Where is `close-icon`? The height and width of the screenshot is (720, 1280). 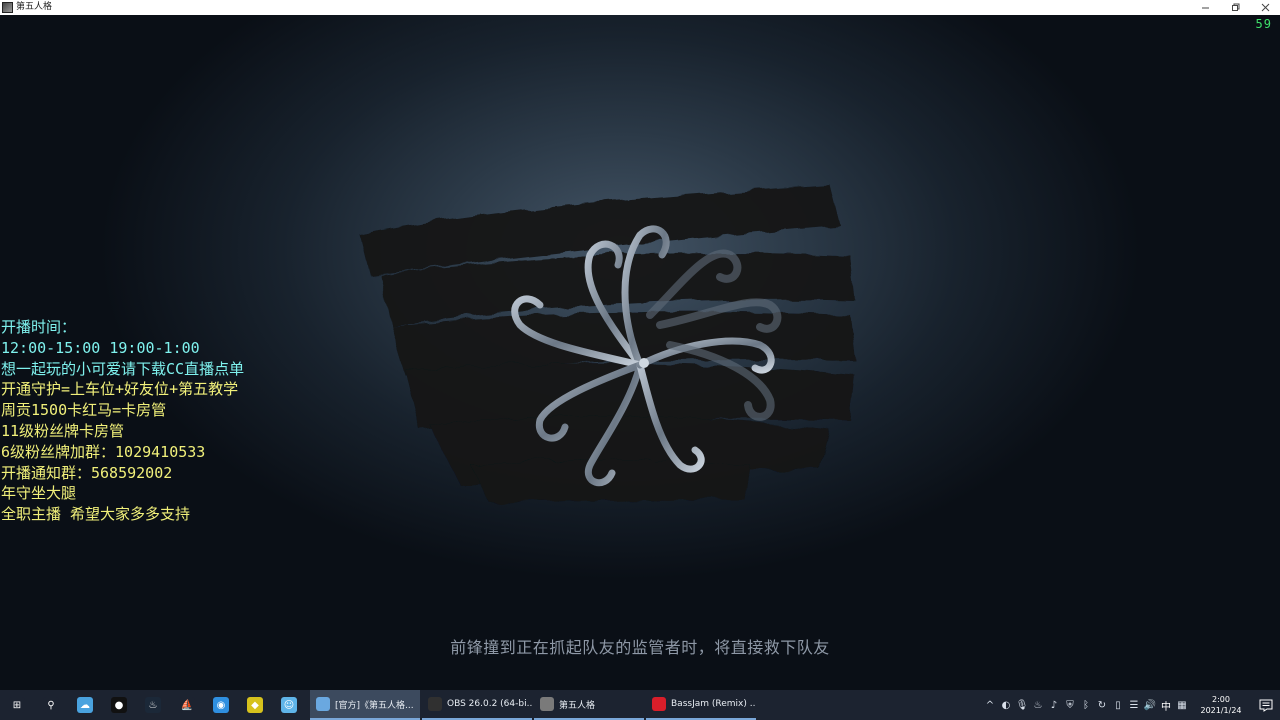 close-icon is located at coordinates (1265, 7).